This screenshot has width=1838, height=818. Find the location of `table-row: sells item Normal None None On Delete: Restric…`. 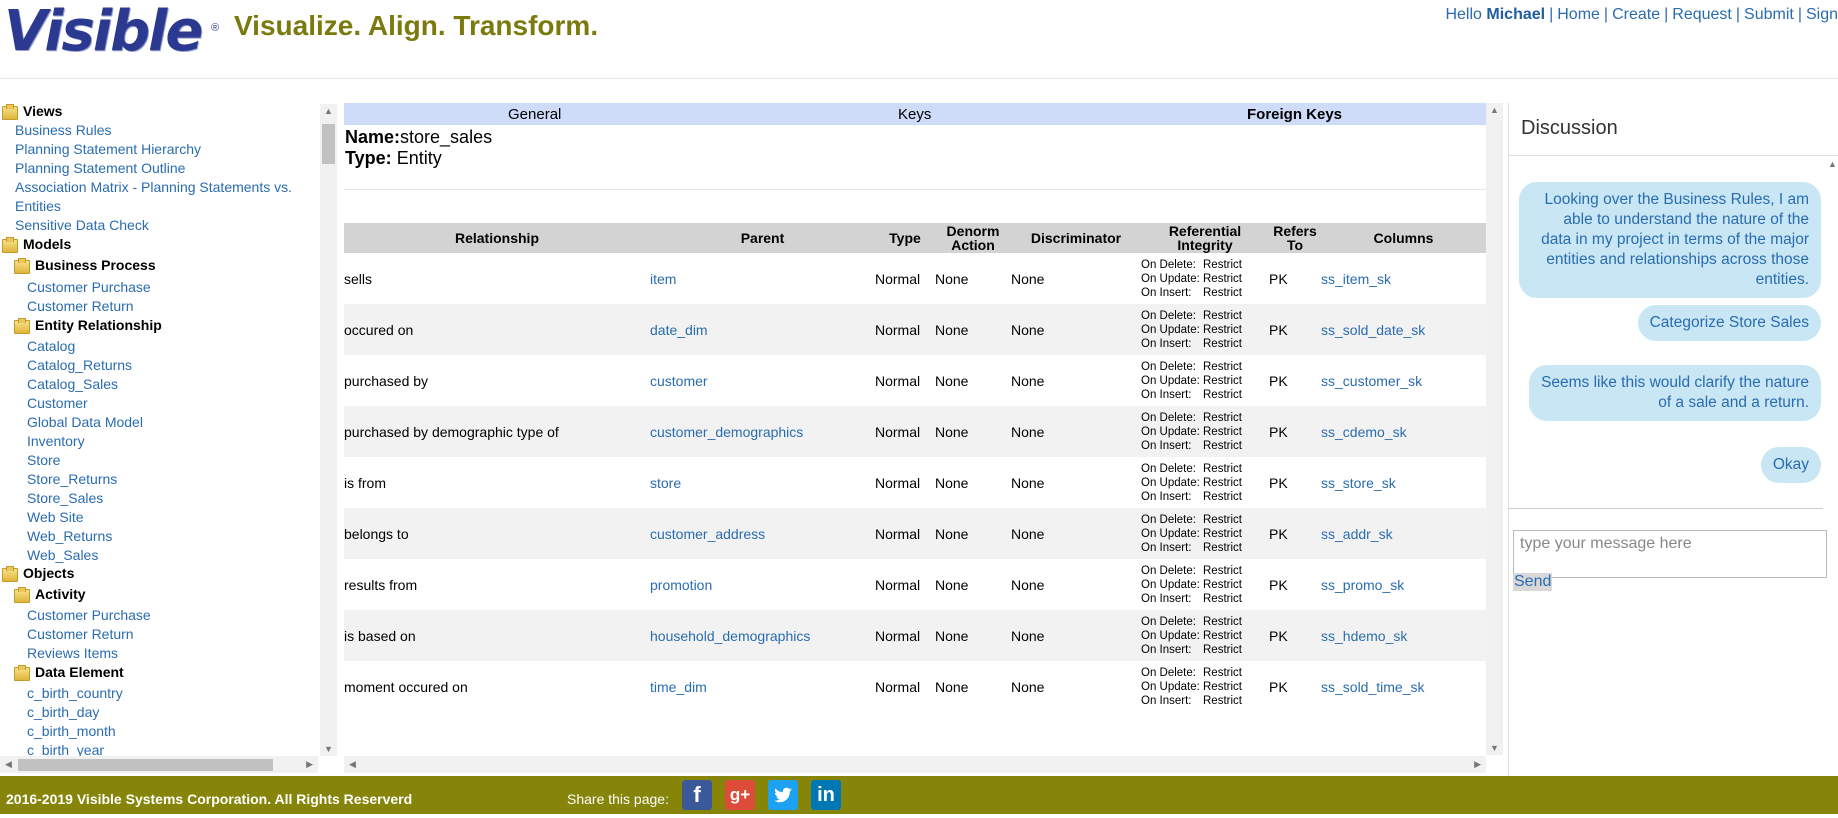

table-row: sells item Normal None None On Delete: Restric… is located at coordinates (915, 278).